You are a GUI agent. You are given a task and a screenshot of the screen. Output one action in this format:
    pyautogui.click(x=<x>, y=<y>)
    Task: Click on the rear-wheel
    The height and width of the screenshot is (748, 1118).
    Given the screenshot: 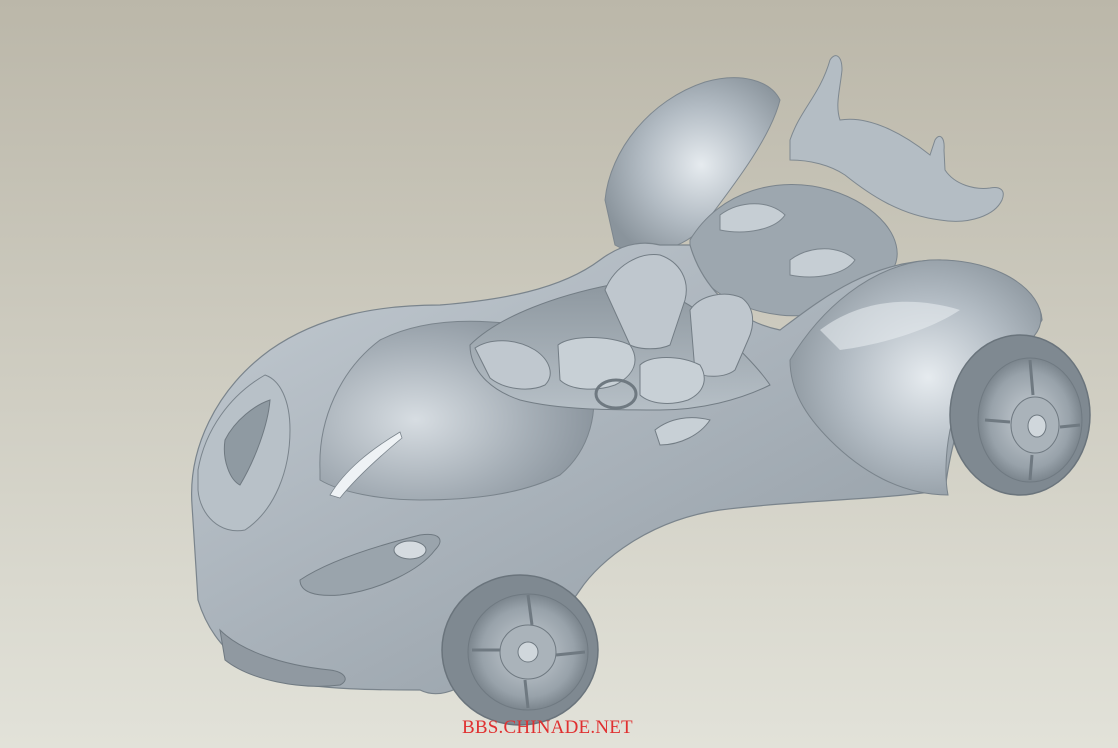 What is the action you would take?
    pyautogui.click(x=1020, y=415)
    